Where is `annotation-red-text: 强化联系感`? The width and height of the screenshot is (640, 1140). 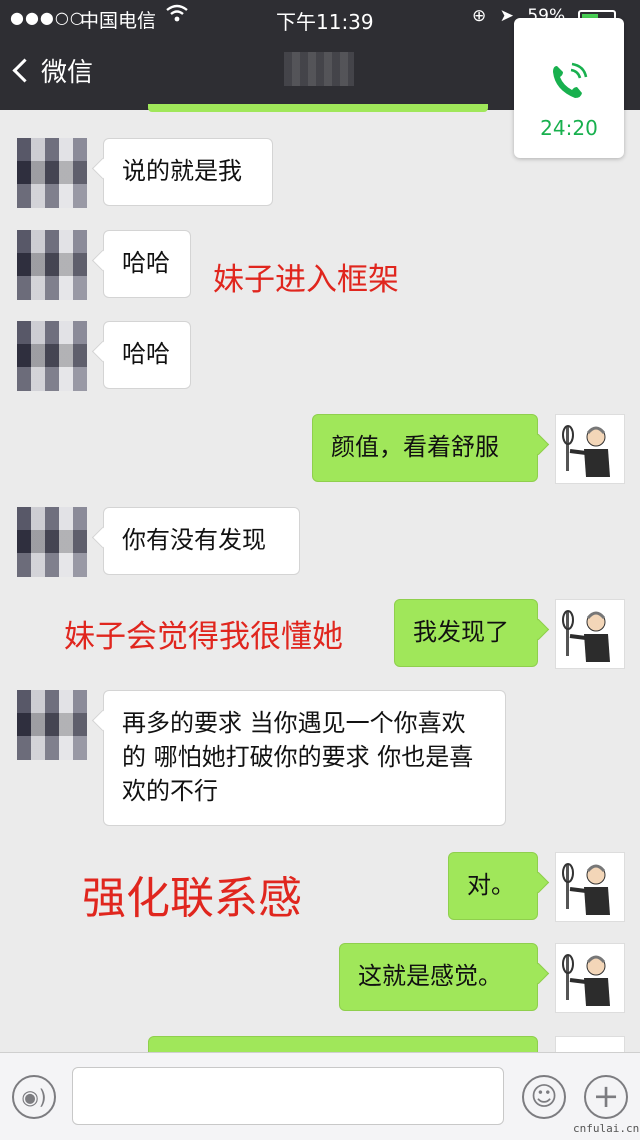
annotation-red-text: 强化联系感 is located at coordinates (192, 898).